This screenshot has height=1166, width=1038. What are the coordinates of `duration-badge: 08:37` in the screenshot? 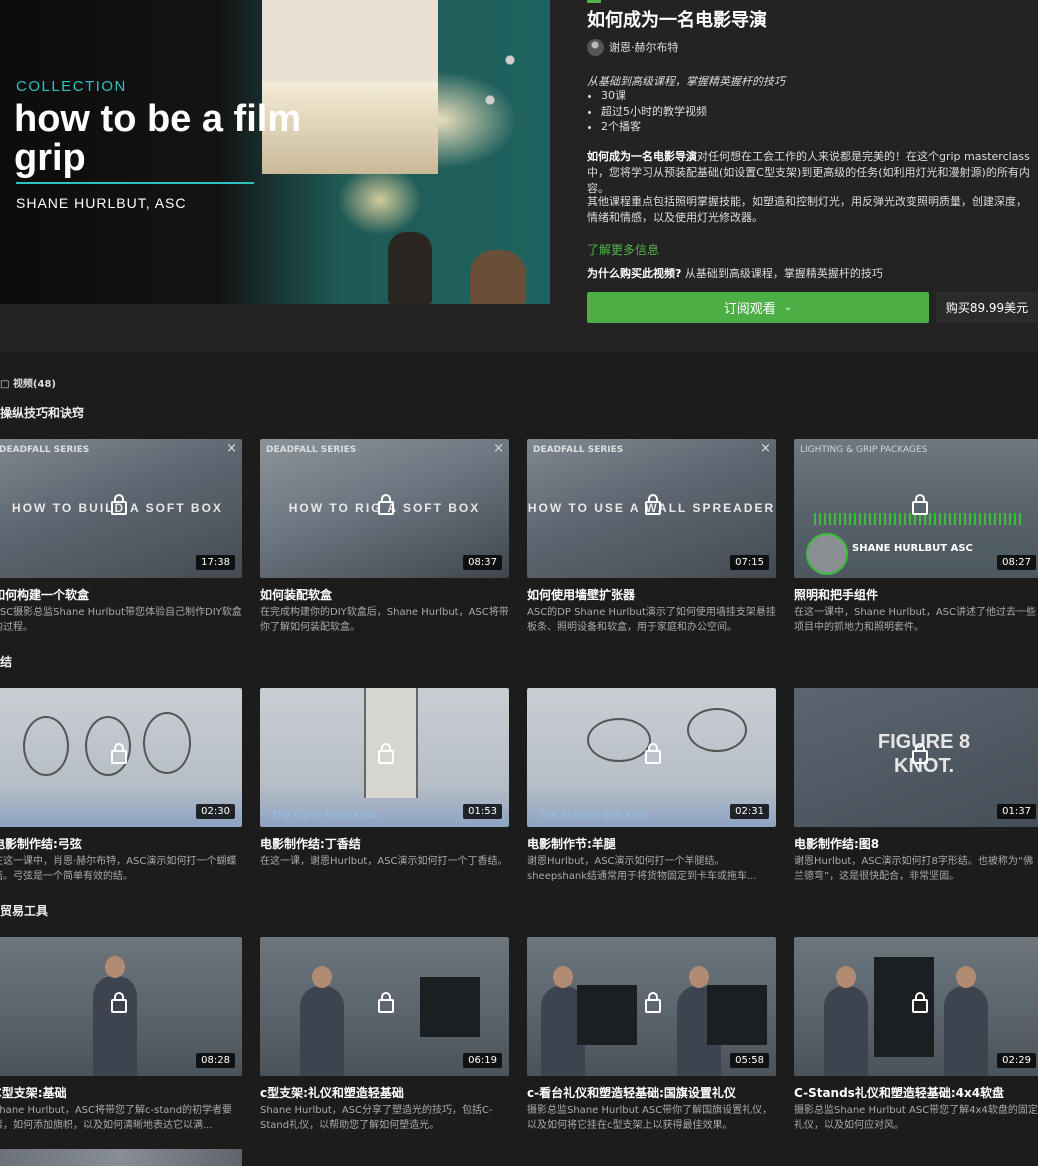 It's located at (482, 562).